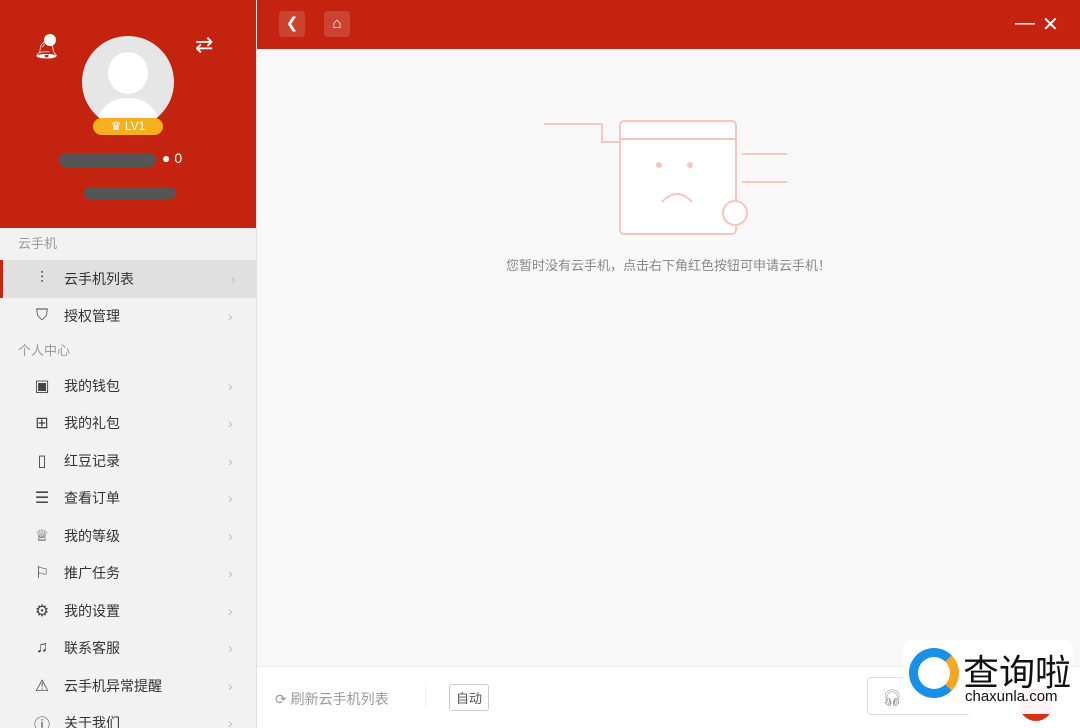 The image size is (1080, 728). I want to click on refresh-list-button: ⟳ 刷新云手机列表, so click(332, 699).